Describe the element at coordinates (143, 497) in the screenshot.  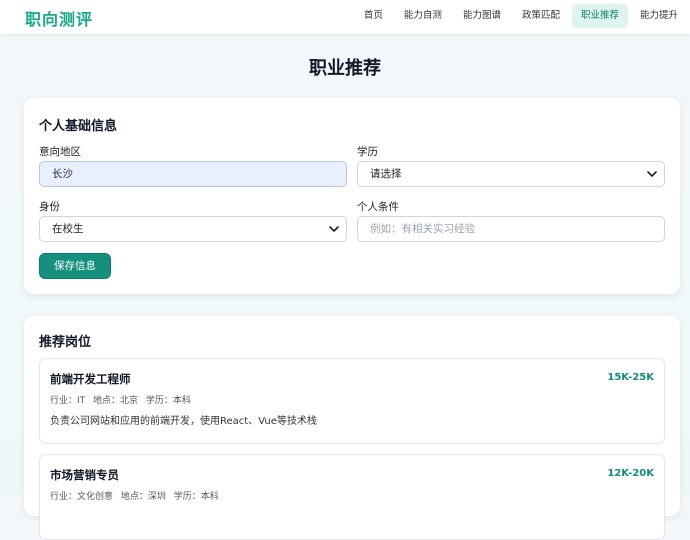
I see `job-location: 地点：深圳` at that location.